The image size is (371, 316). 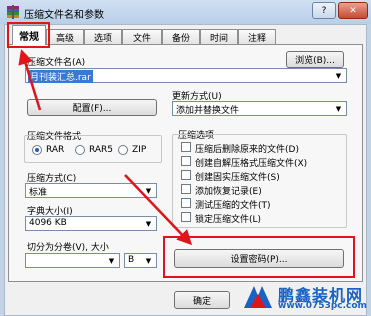 What do you see at coordinates (29, 35) in the screenshot?
I see `tab-general: 常规` at bounding box center [29, 35].